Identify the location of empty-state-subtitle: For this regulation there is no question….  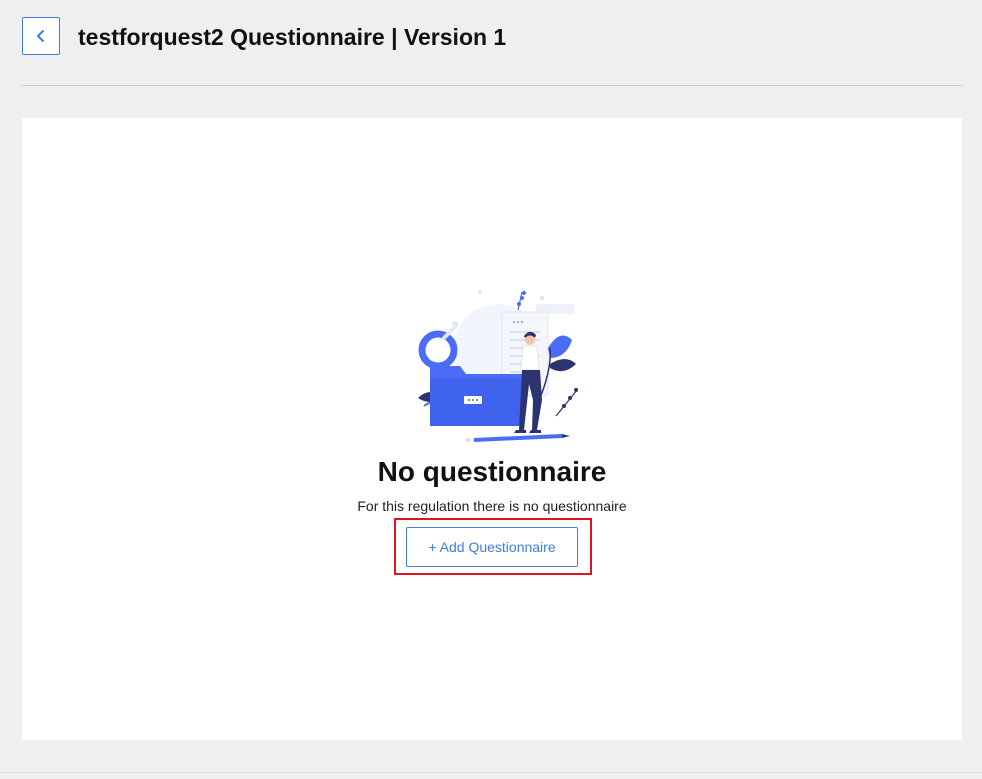
(492, 506).